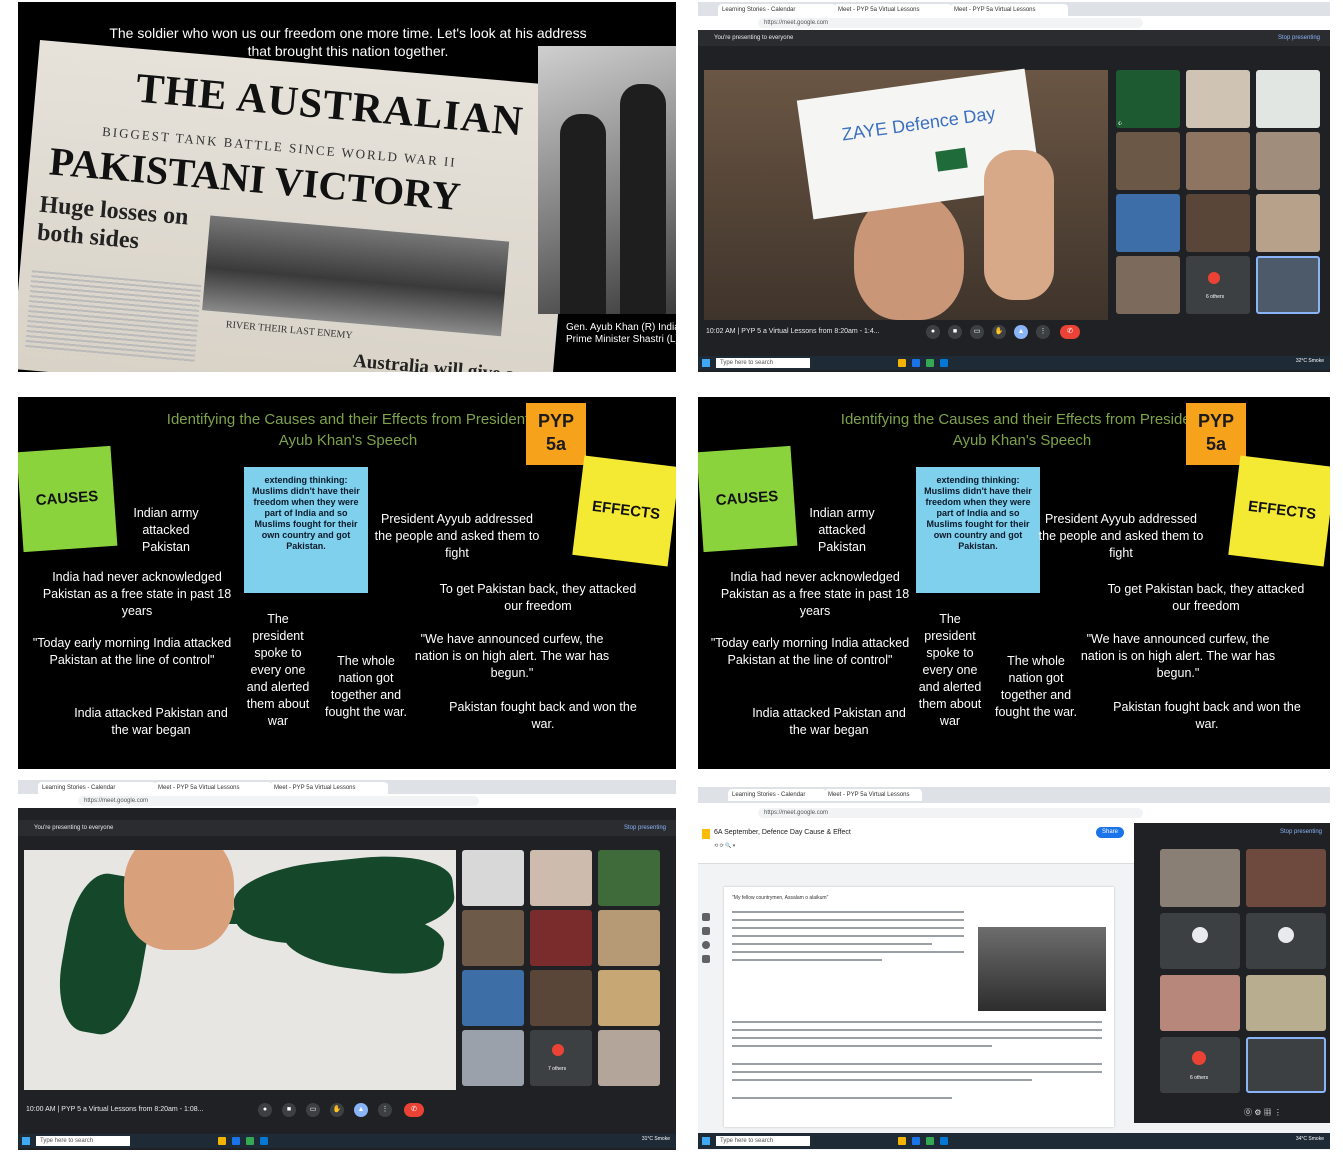  I want to click on avatar, so click(1214, 278).